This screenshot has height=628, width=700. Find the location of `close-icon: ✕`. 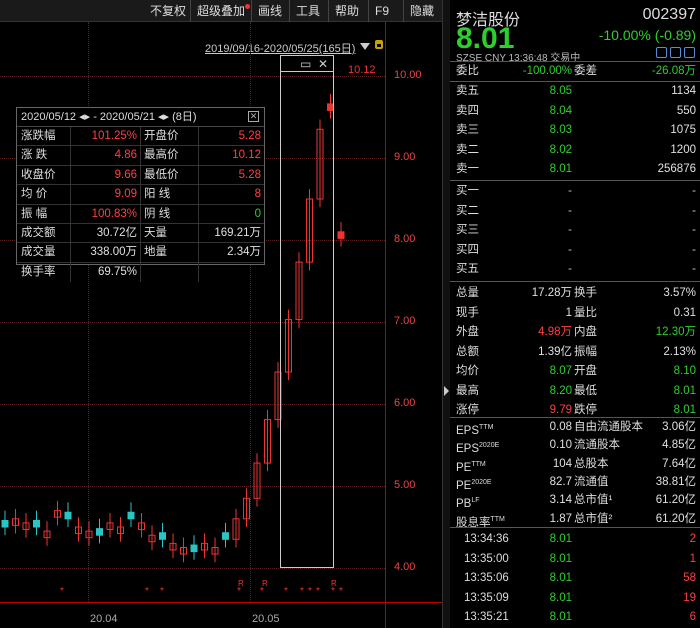

close-icon: ✕ is located at coordinates (253, 116).